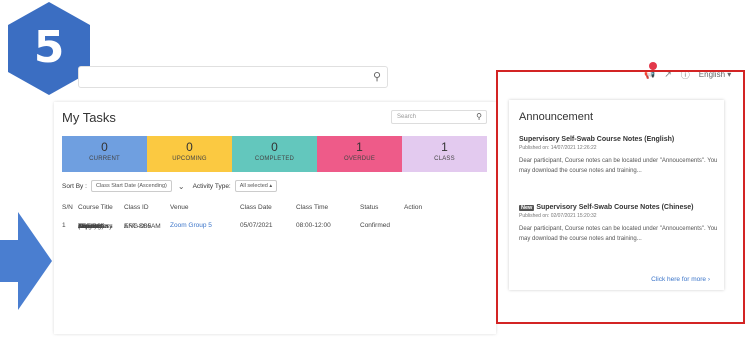 This screenshot has width=748, height=339. Describe the element at coordinates (86, 226) in the screenshot. I see `course-title-line: Swab` at that location.